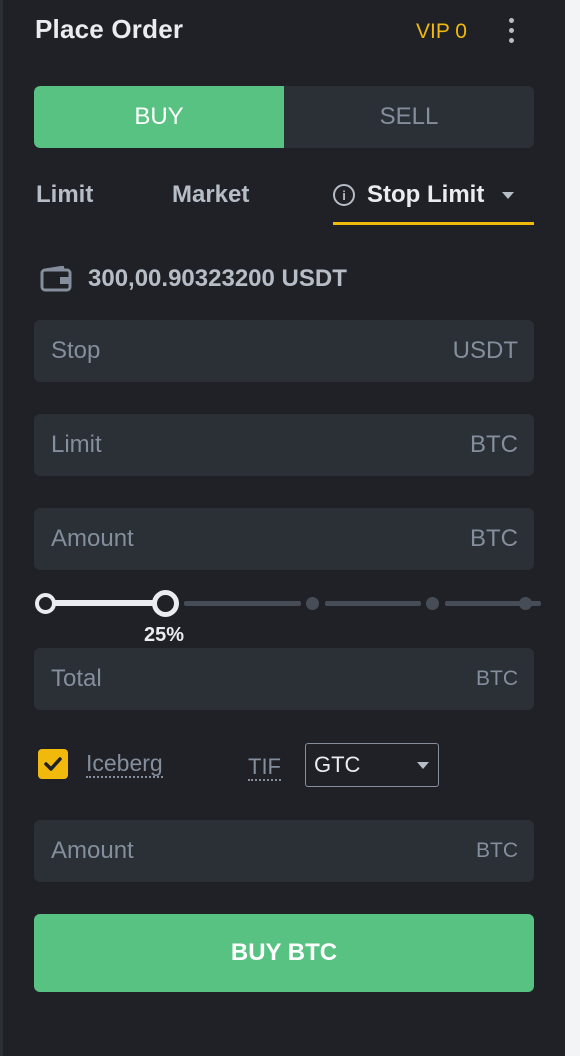 This screenshot has width=580, height=1056. What do you see at coordinates (485, 350) in the screenshot?
I see `stop-price-unit: USDT` at bounding box center [485, 350].